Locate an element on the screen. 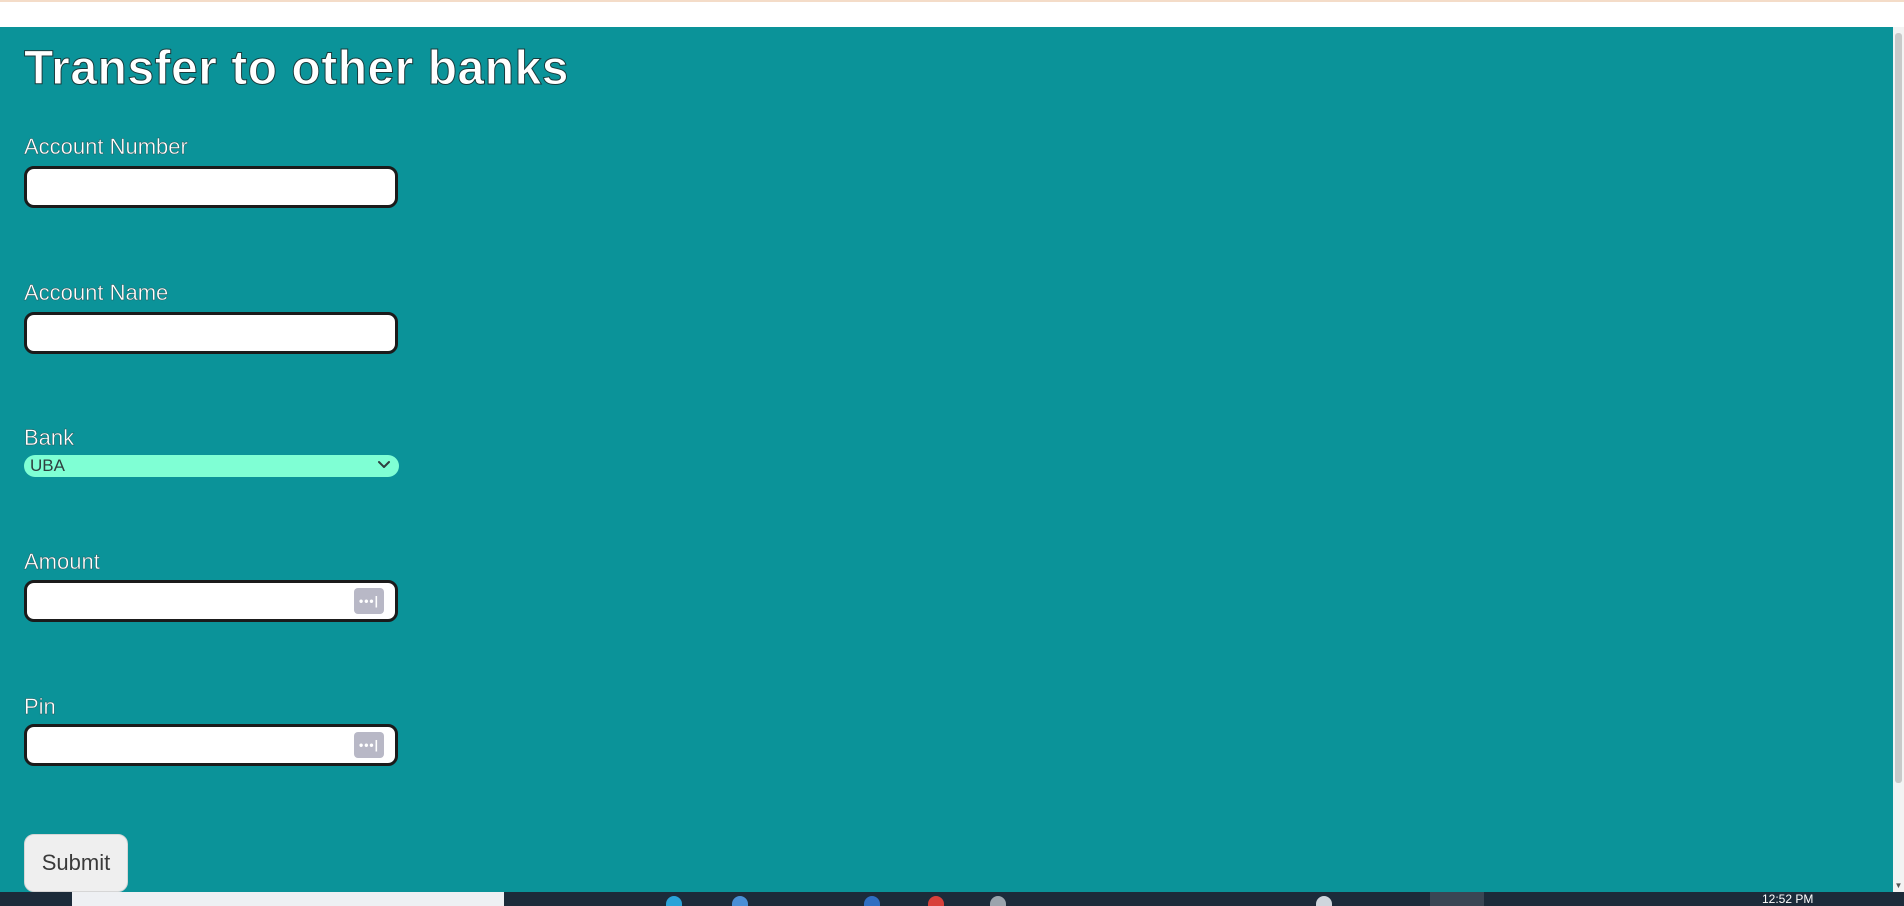  bank-label: Bank is located at coordinates (49, 437).